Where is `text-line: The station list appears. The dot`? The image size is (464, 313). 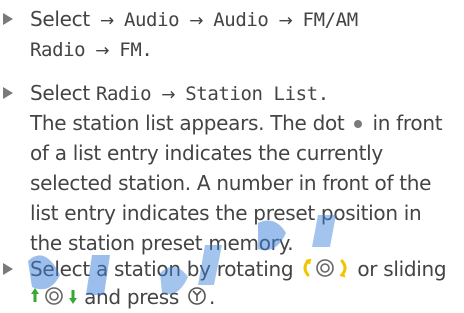
text-line: The station list appears. The dot is located at coordinates (187, 123).